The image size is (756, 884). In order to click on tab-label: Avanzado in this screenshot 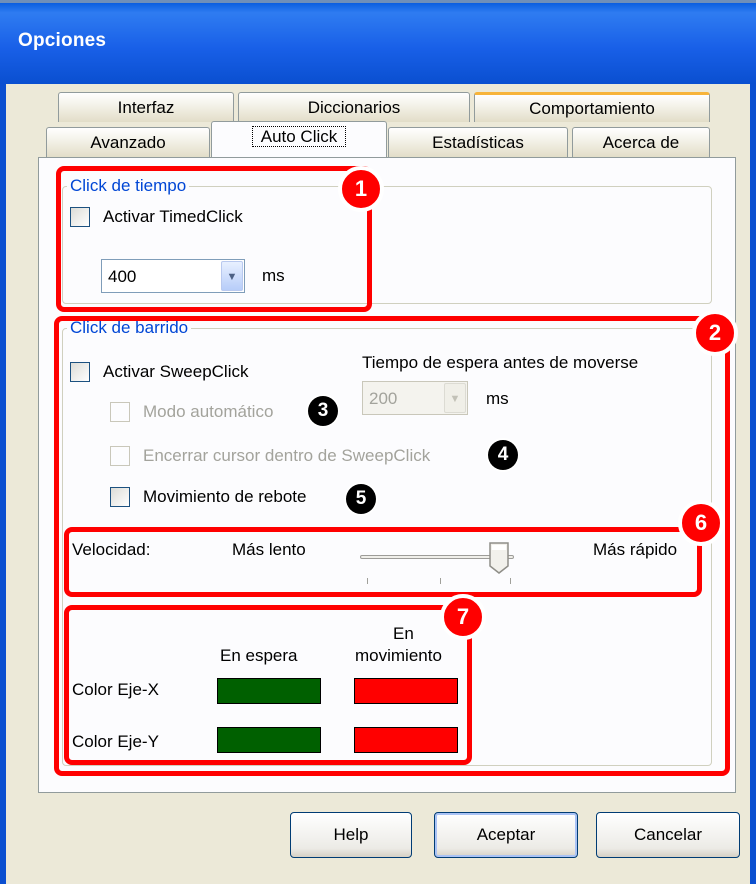, I will do `click(128, 142)`.